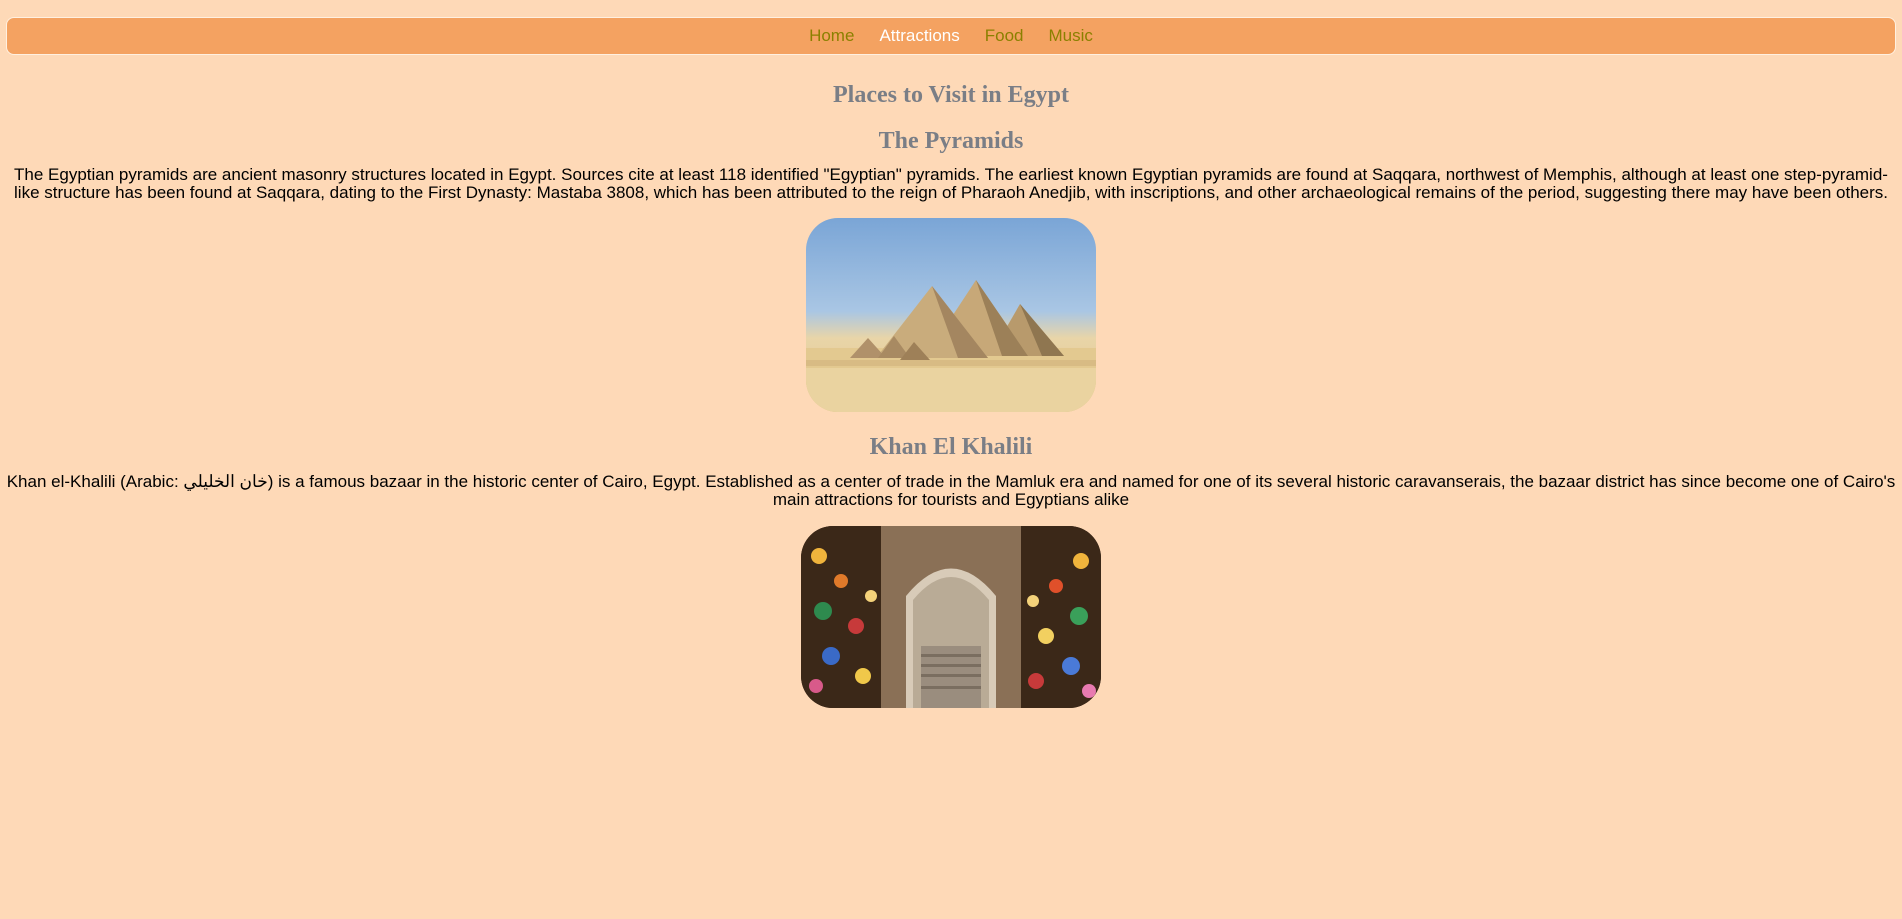 The height and width of the screenshot is (919, 1902). What do you see at coordinates (1004, 36) in the screenshot?
I see `nav-link-food: Food` at bounding box center [1004, 36].